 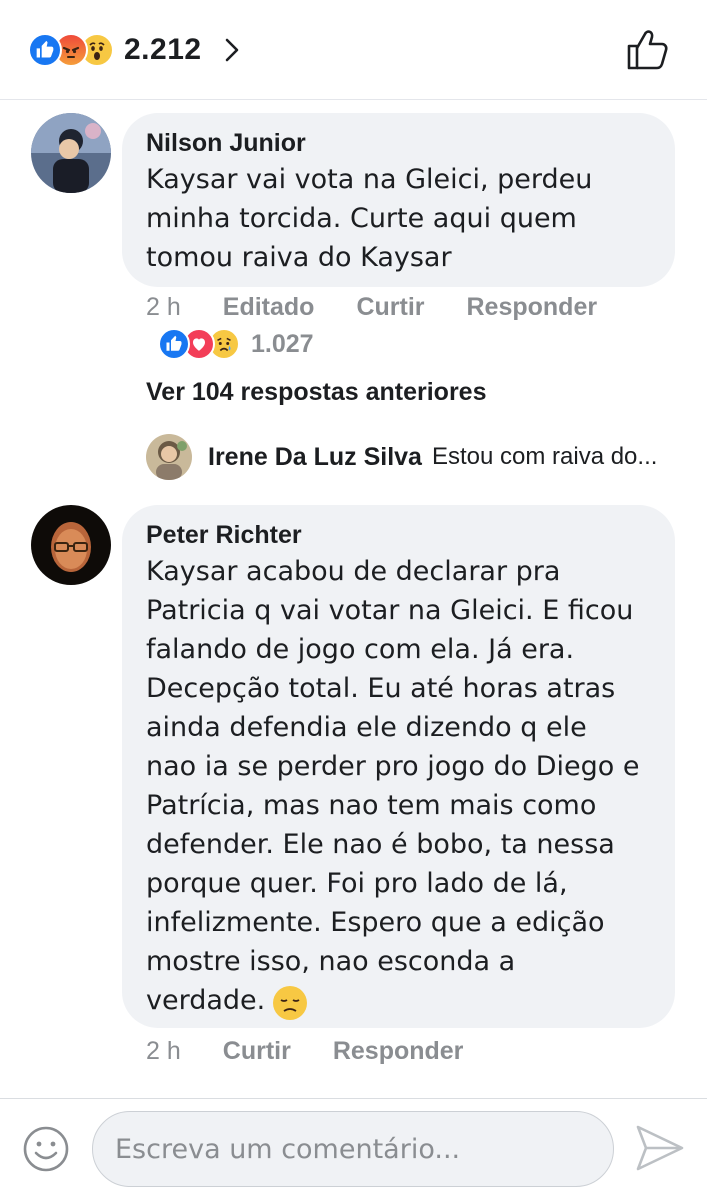 What do you see at coordinates (304, 1051) in the screenshot?
I see `comment-actions: 2 h Curtir Responder` at bounding box center [304, 1051].